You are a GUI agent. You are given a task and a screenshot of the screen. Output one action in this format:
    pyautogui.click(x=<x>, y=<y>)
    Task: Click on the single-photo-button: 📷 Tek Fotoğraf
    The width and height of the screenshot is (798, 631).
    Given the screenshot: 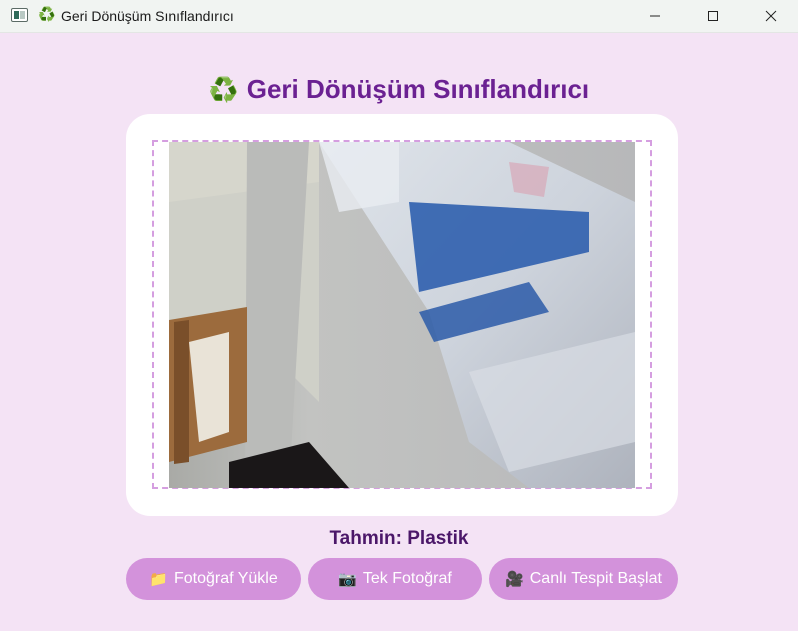 What is the action you would take?
    pyautogui.click(x=395, y=579)
    